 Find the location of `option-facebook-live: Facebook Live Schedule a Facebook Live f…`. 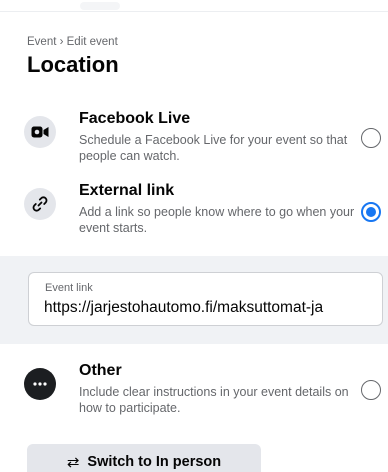

option-facebook-live: Facebook Live Schedule a Facebook Live f… is located at coordinates (194, 139).